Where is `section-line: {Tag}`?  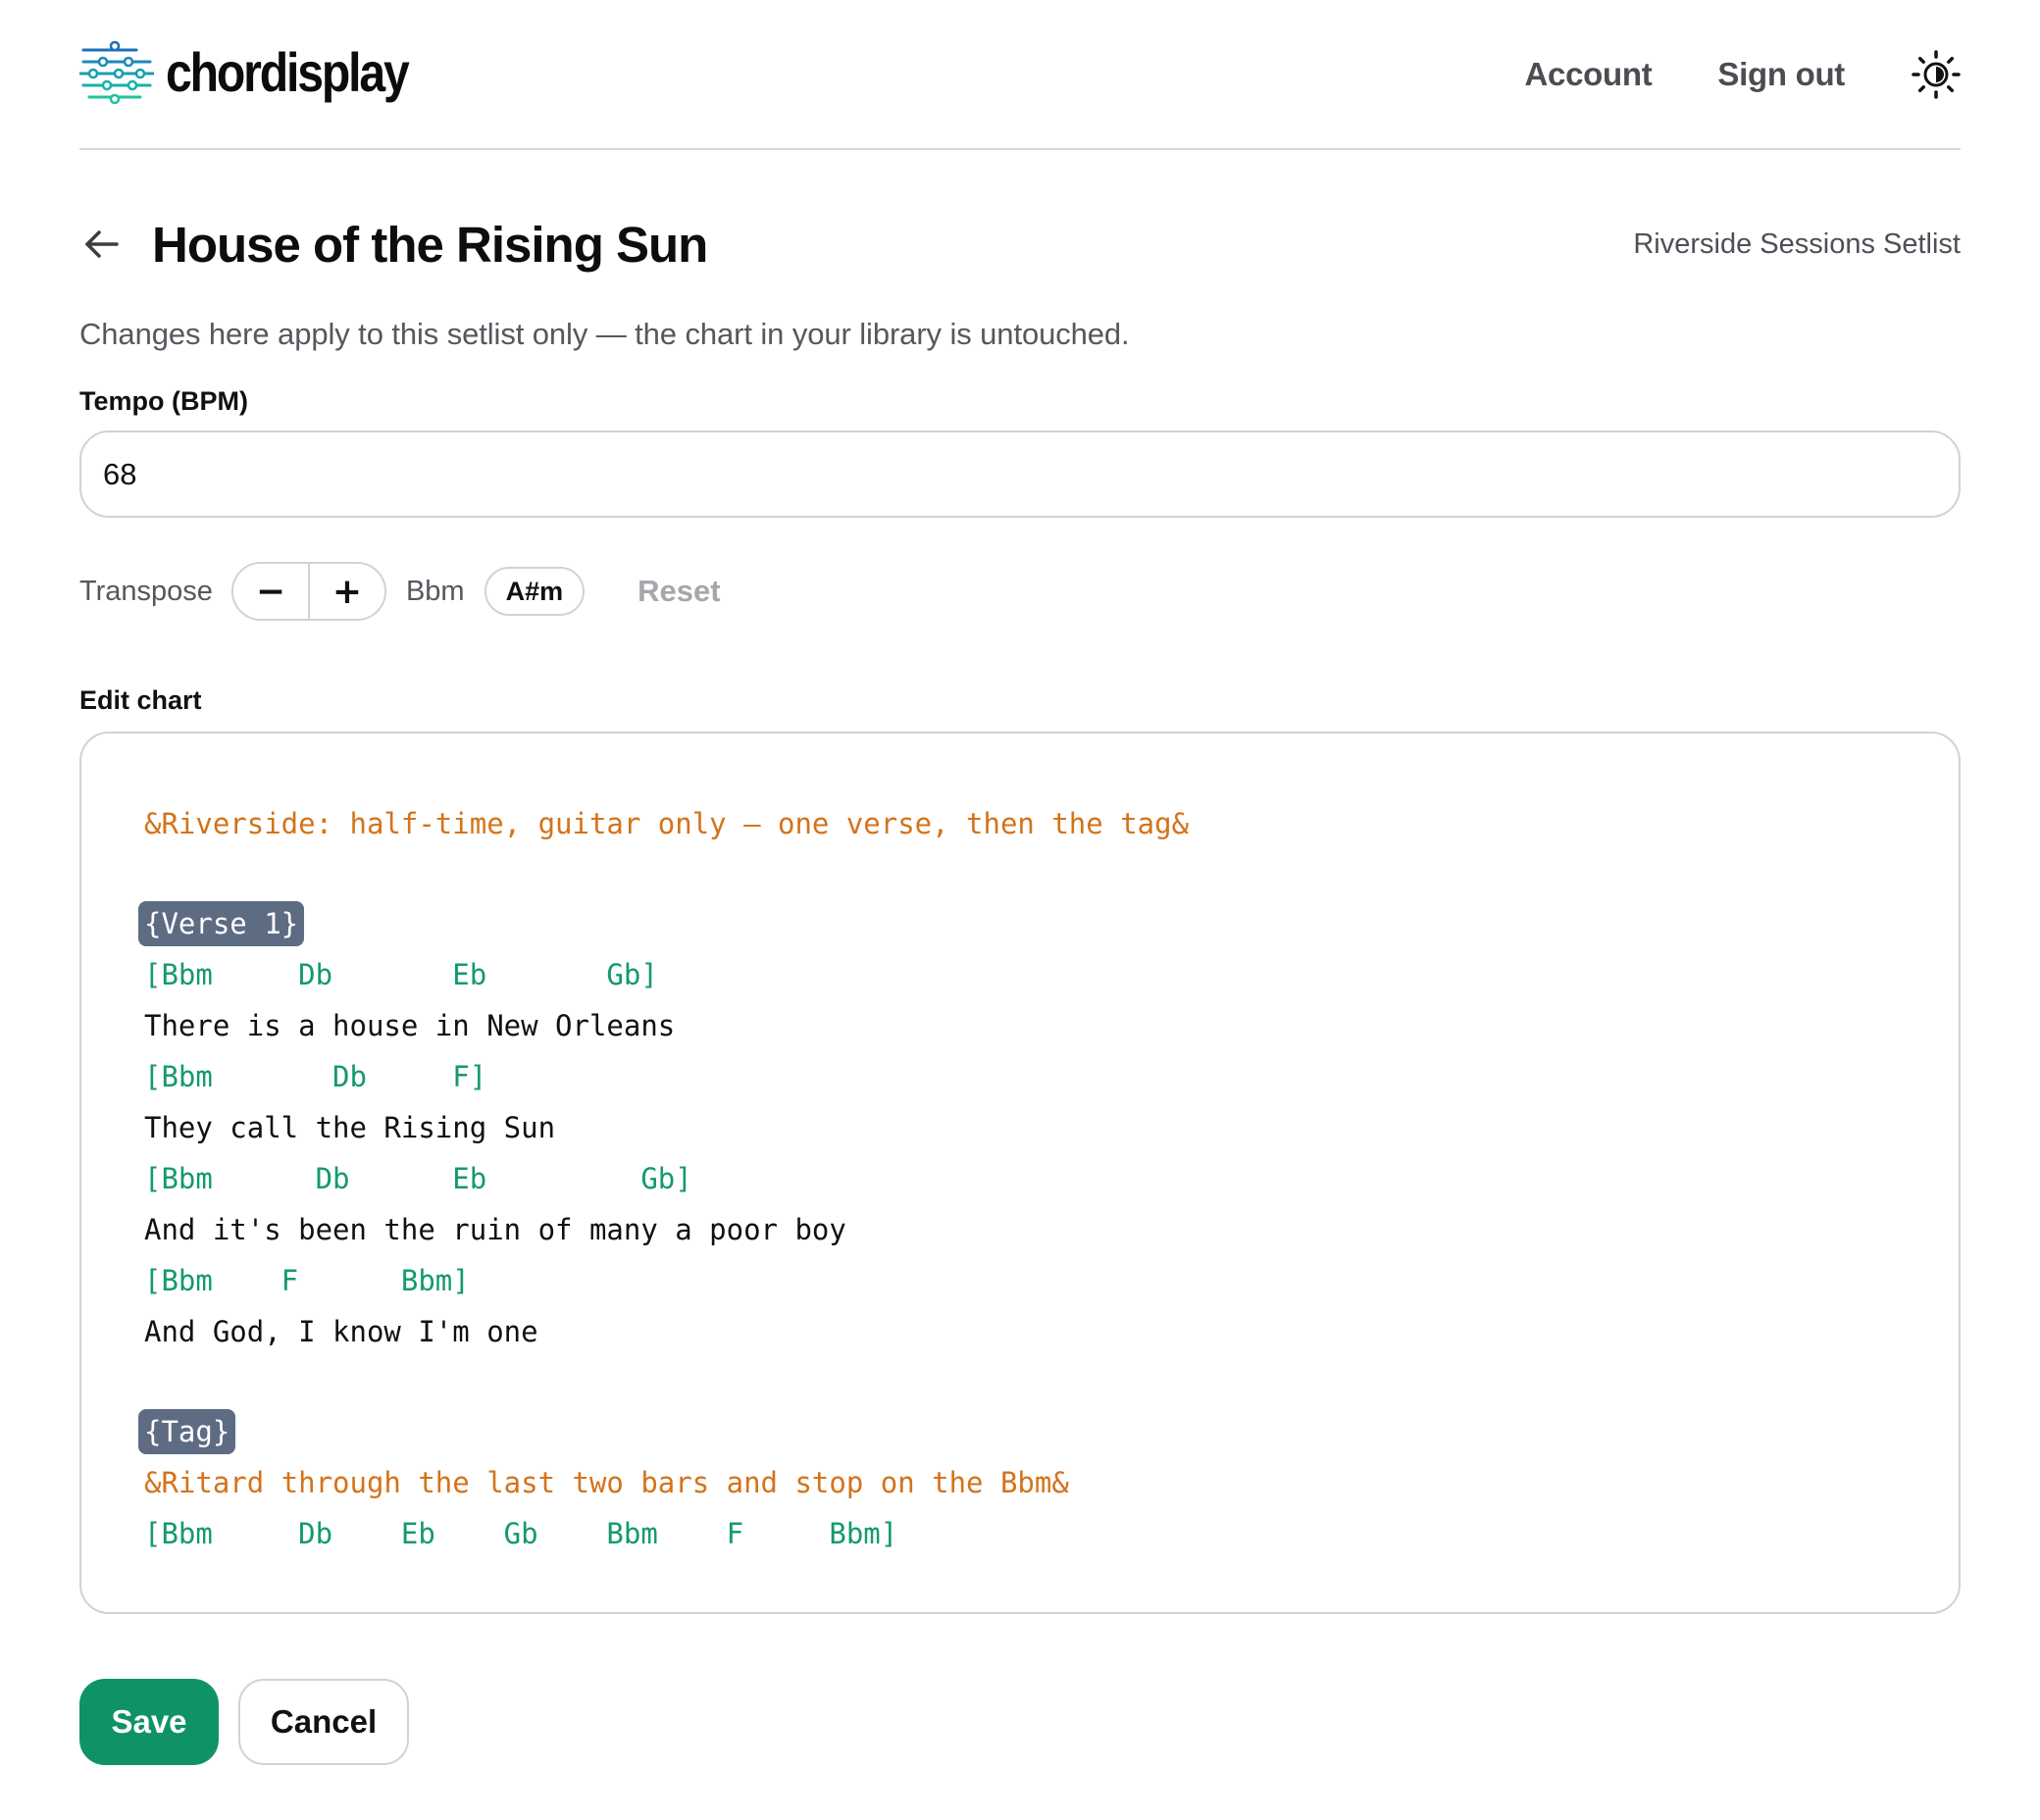 section-line: {Tag} is located at coordinates (1048, 1431).